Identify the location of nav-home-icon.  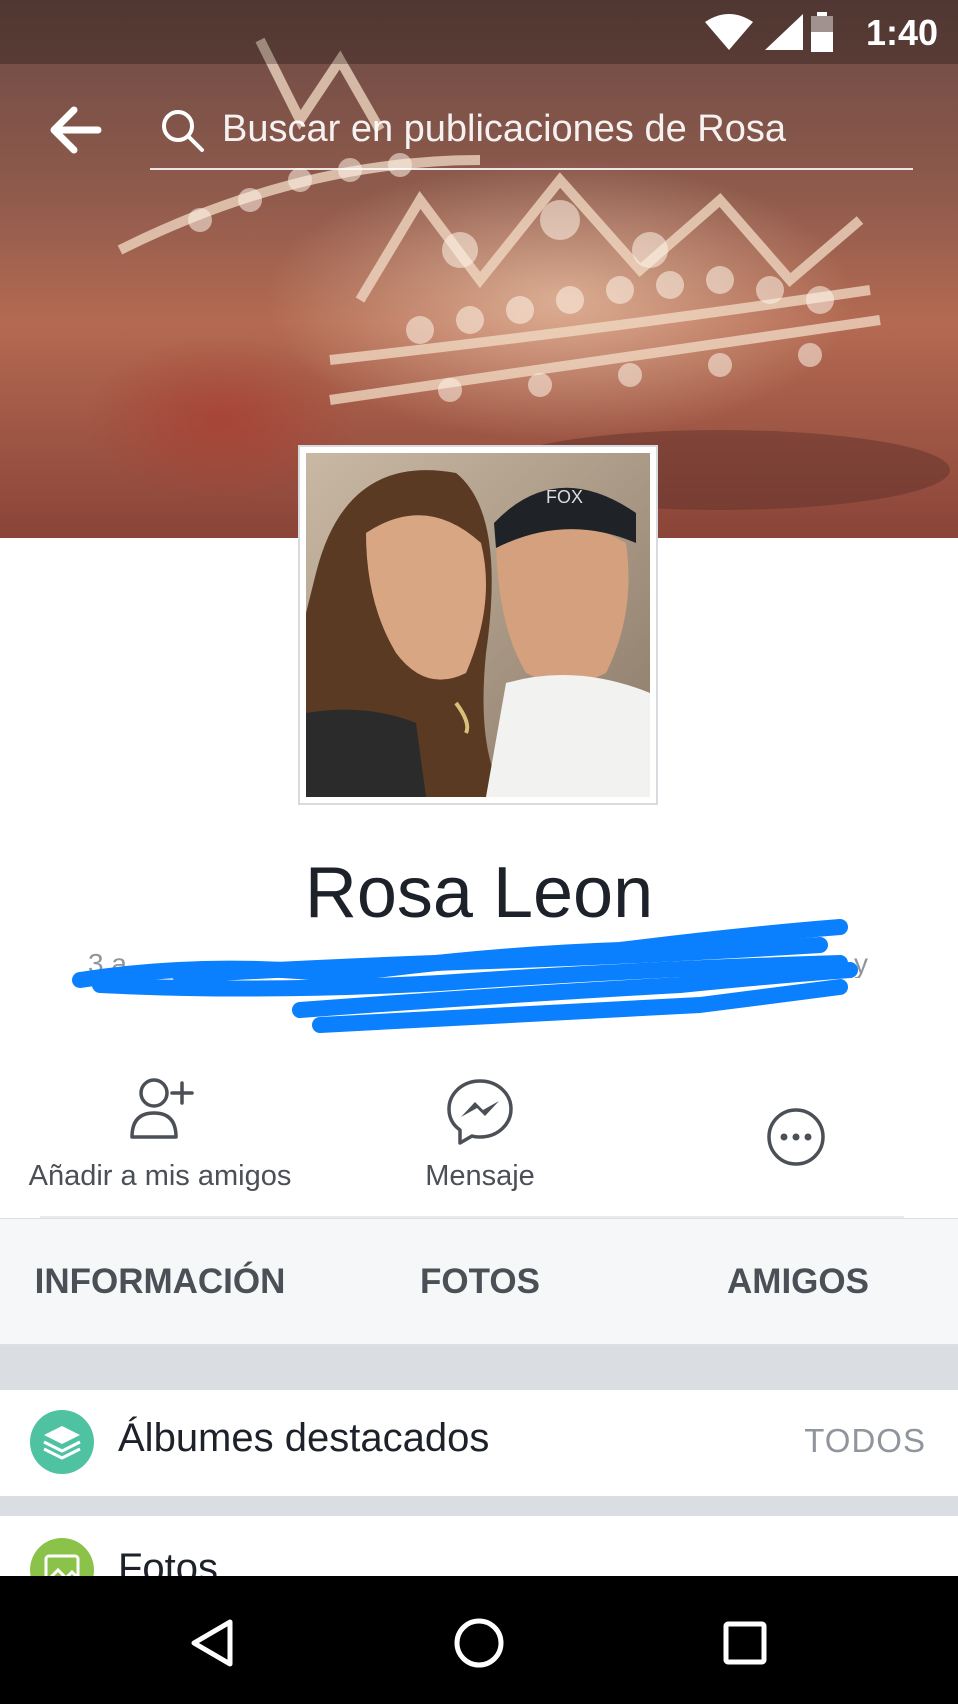
(479, 1643).